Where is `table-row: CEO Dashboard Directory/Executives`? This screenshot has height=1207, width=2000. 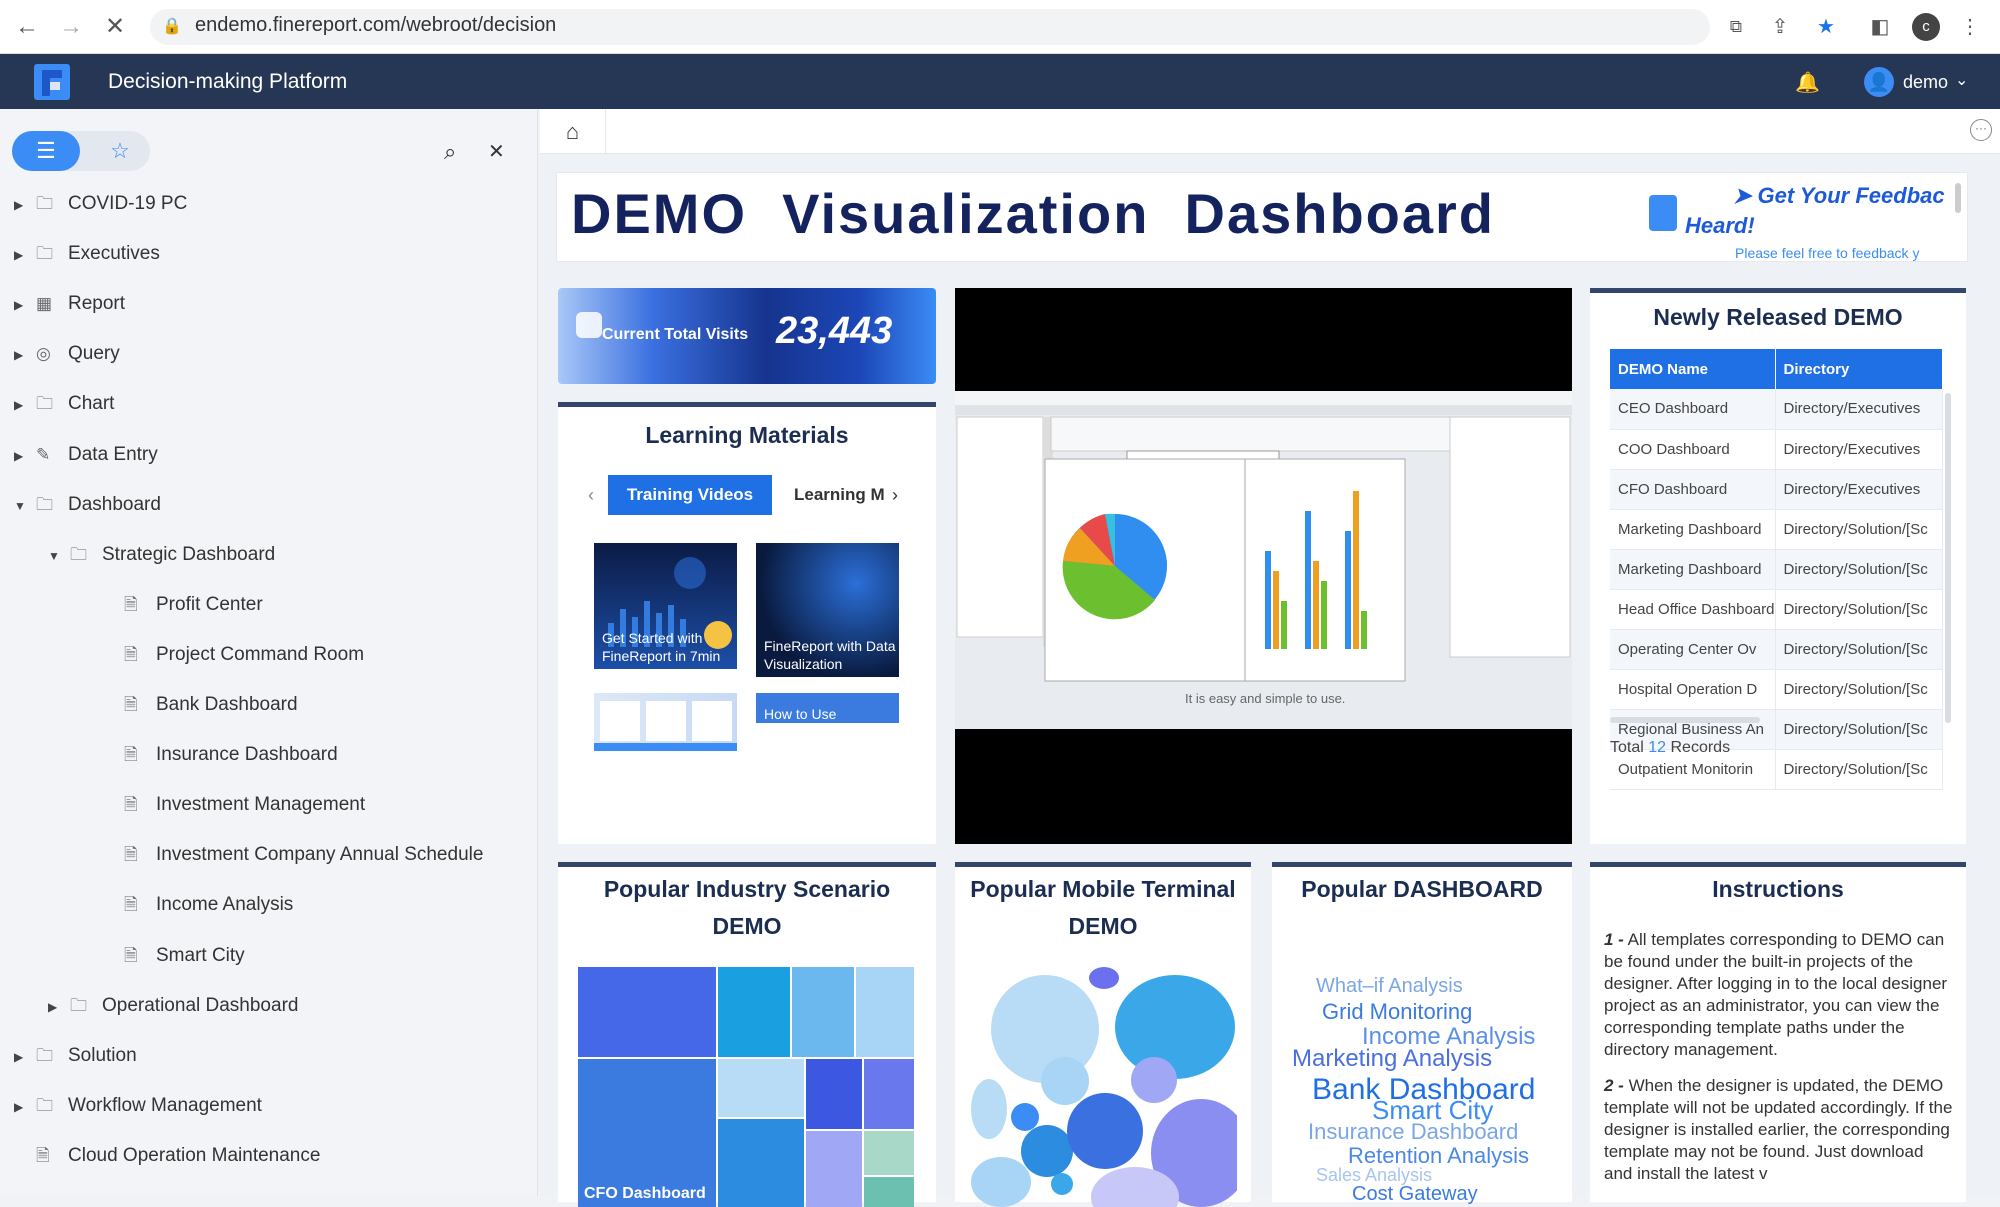
table-row: CEO Dashboard Directory/Executives is located at coordinates (1776, 409).